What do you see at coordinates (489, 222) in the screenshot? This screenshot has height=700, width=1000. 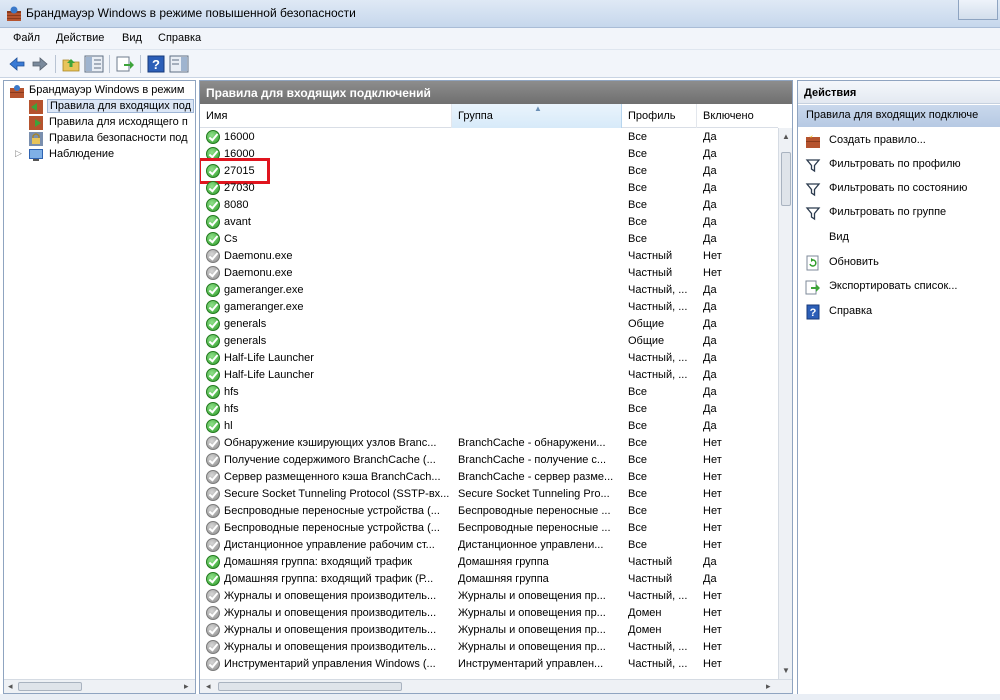 I see `table-row: avant Все Да` at bounding box center [489, 222].